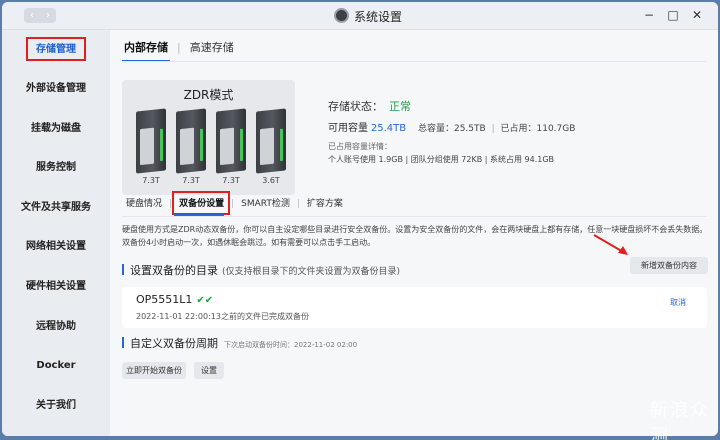 This screenshot has height=440, width=720. What do you see at coordinates (146, 51) in the screenshot?
I see `tab-internal-storage: 内部存储` at bounding box center [146, 51].